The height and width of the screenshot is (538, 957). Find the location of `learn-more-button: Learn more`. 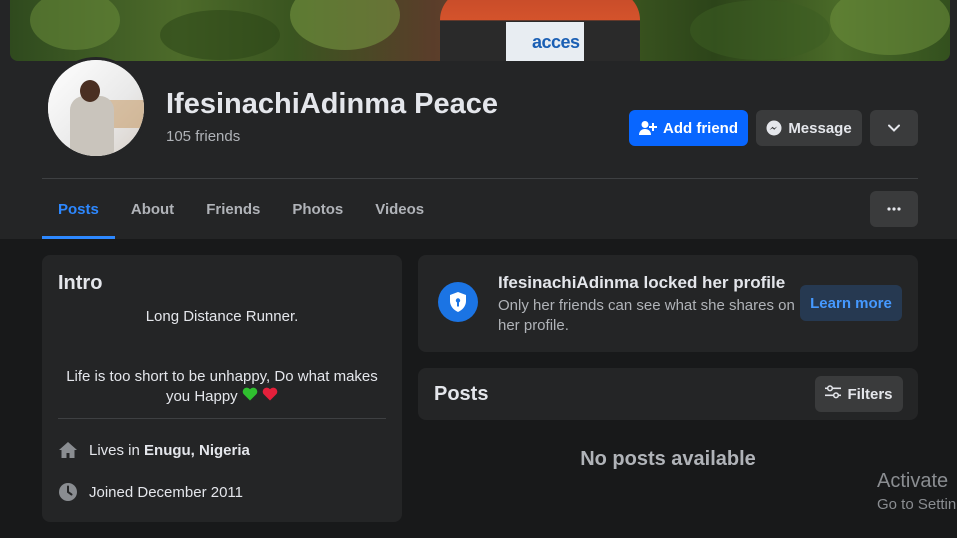

learn-more-button: Learn more is located at coordinates (851, 303).